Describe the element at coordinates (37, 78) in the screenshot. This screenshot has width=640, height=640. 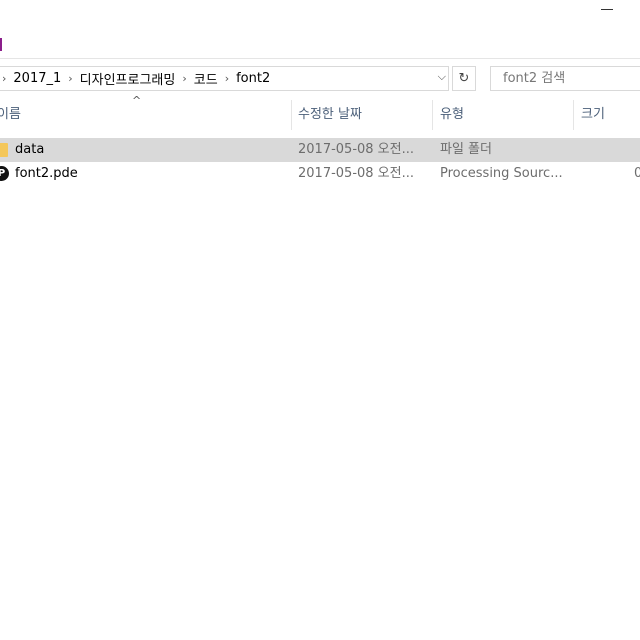
I see `breadcrumb-item: 2017_1` at that location.